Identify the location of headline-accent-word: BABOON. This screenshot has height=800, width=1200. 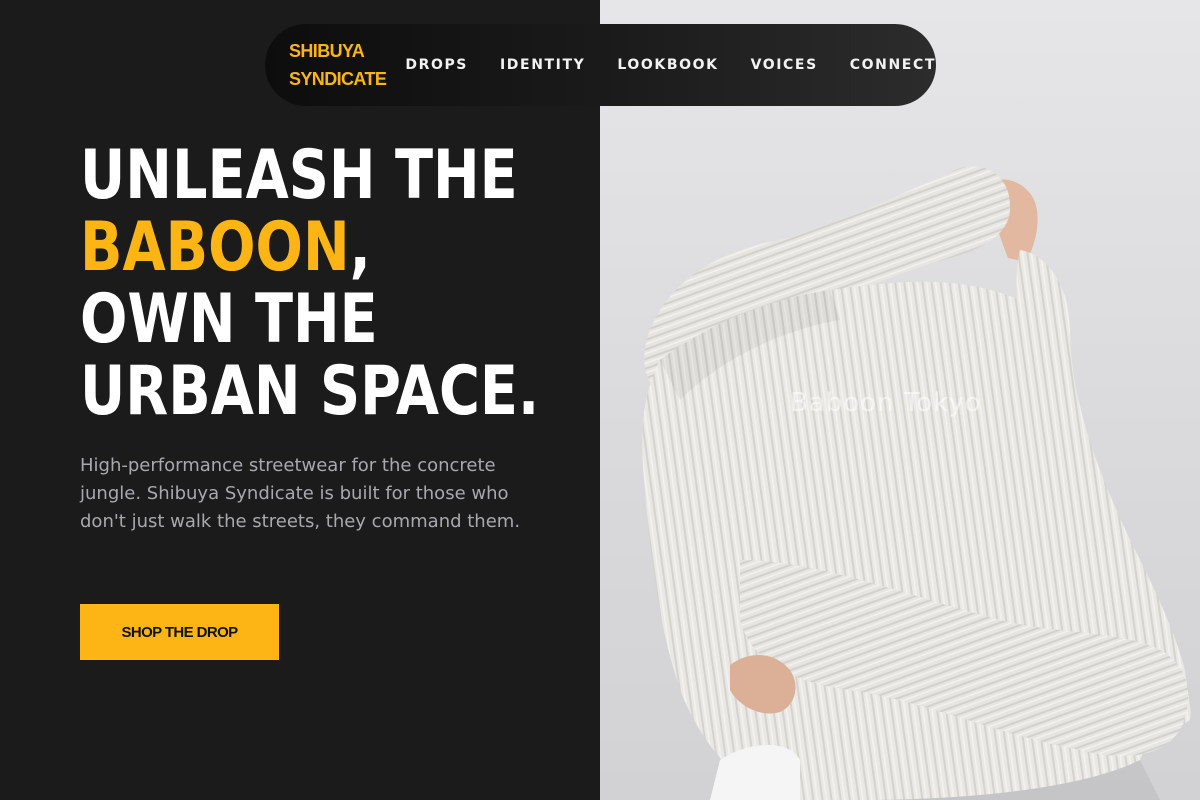
(215, 247).